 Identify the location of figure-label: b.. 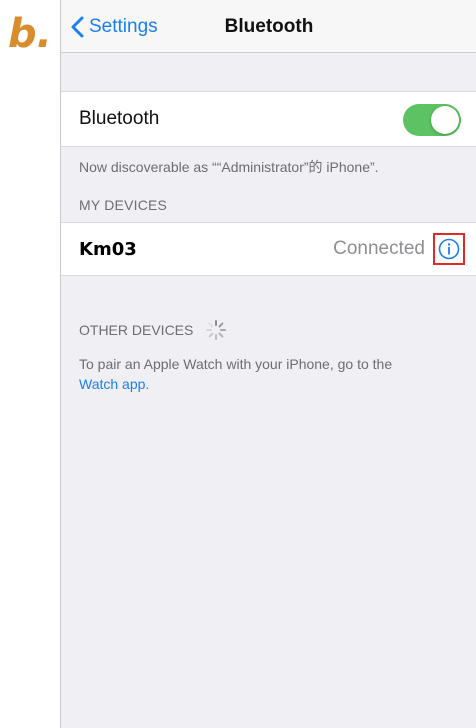
(30, 34).